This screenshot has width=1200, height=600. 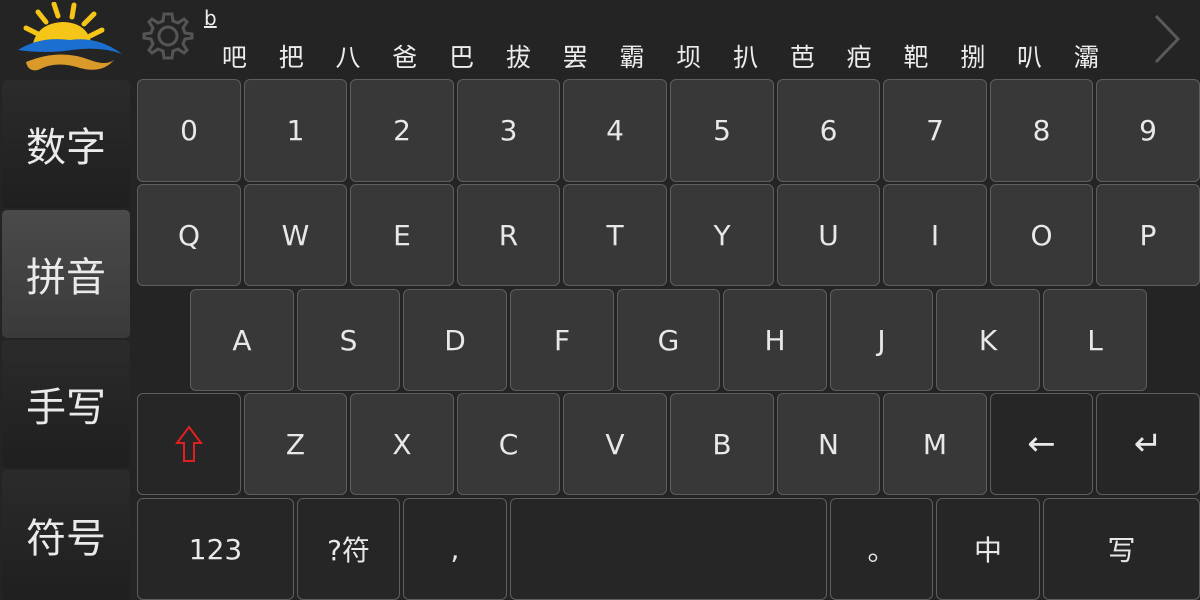 I want to click on key-label: K, so click(x=988, y=340).